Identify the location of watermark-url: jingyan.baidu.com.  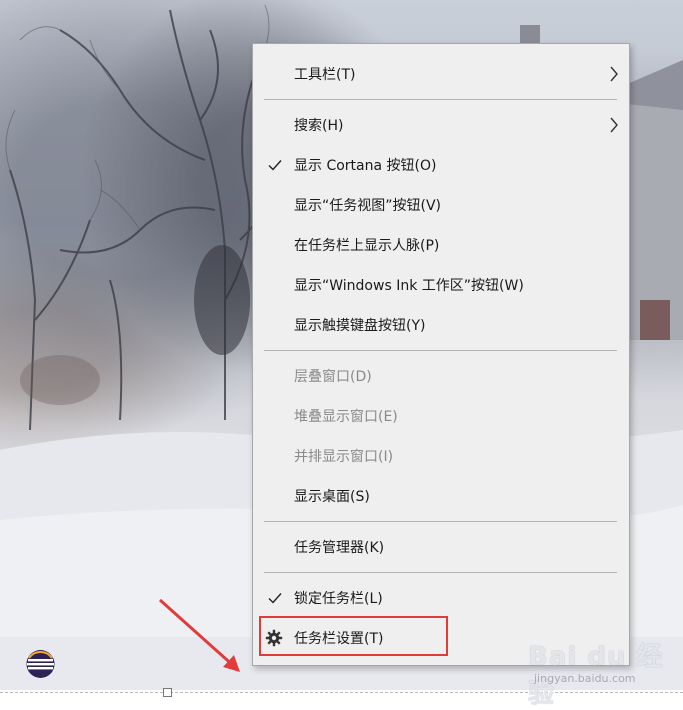
(585, 678).